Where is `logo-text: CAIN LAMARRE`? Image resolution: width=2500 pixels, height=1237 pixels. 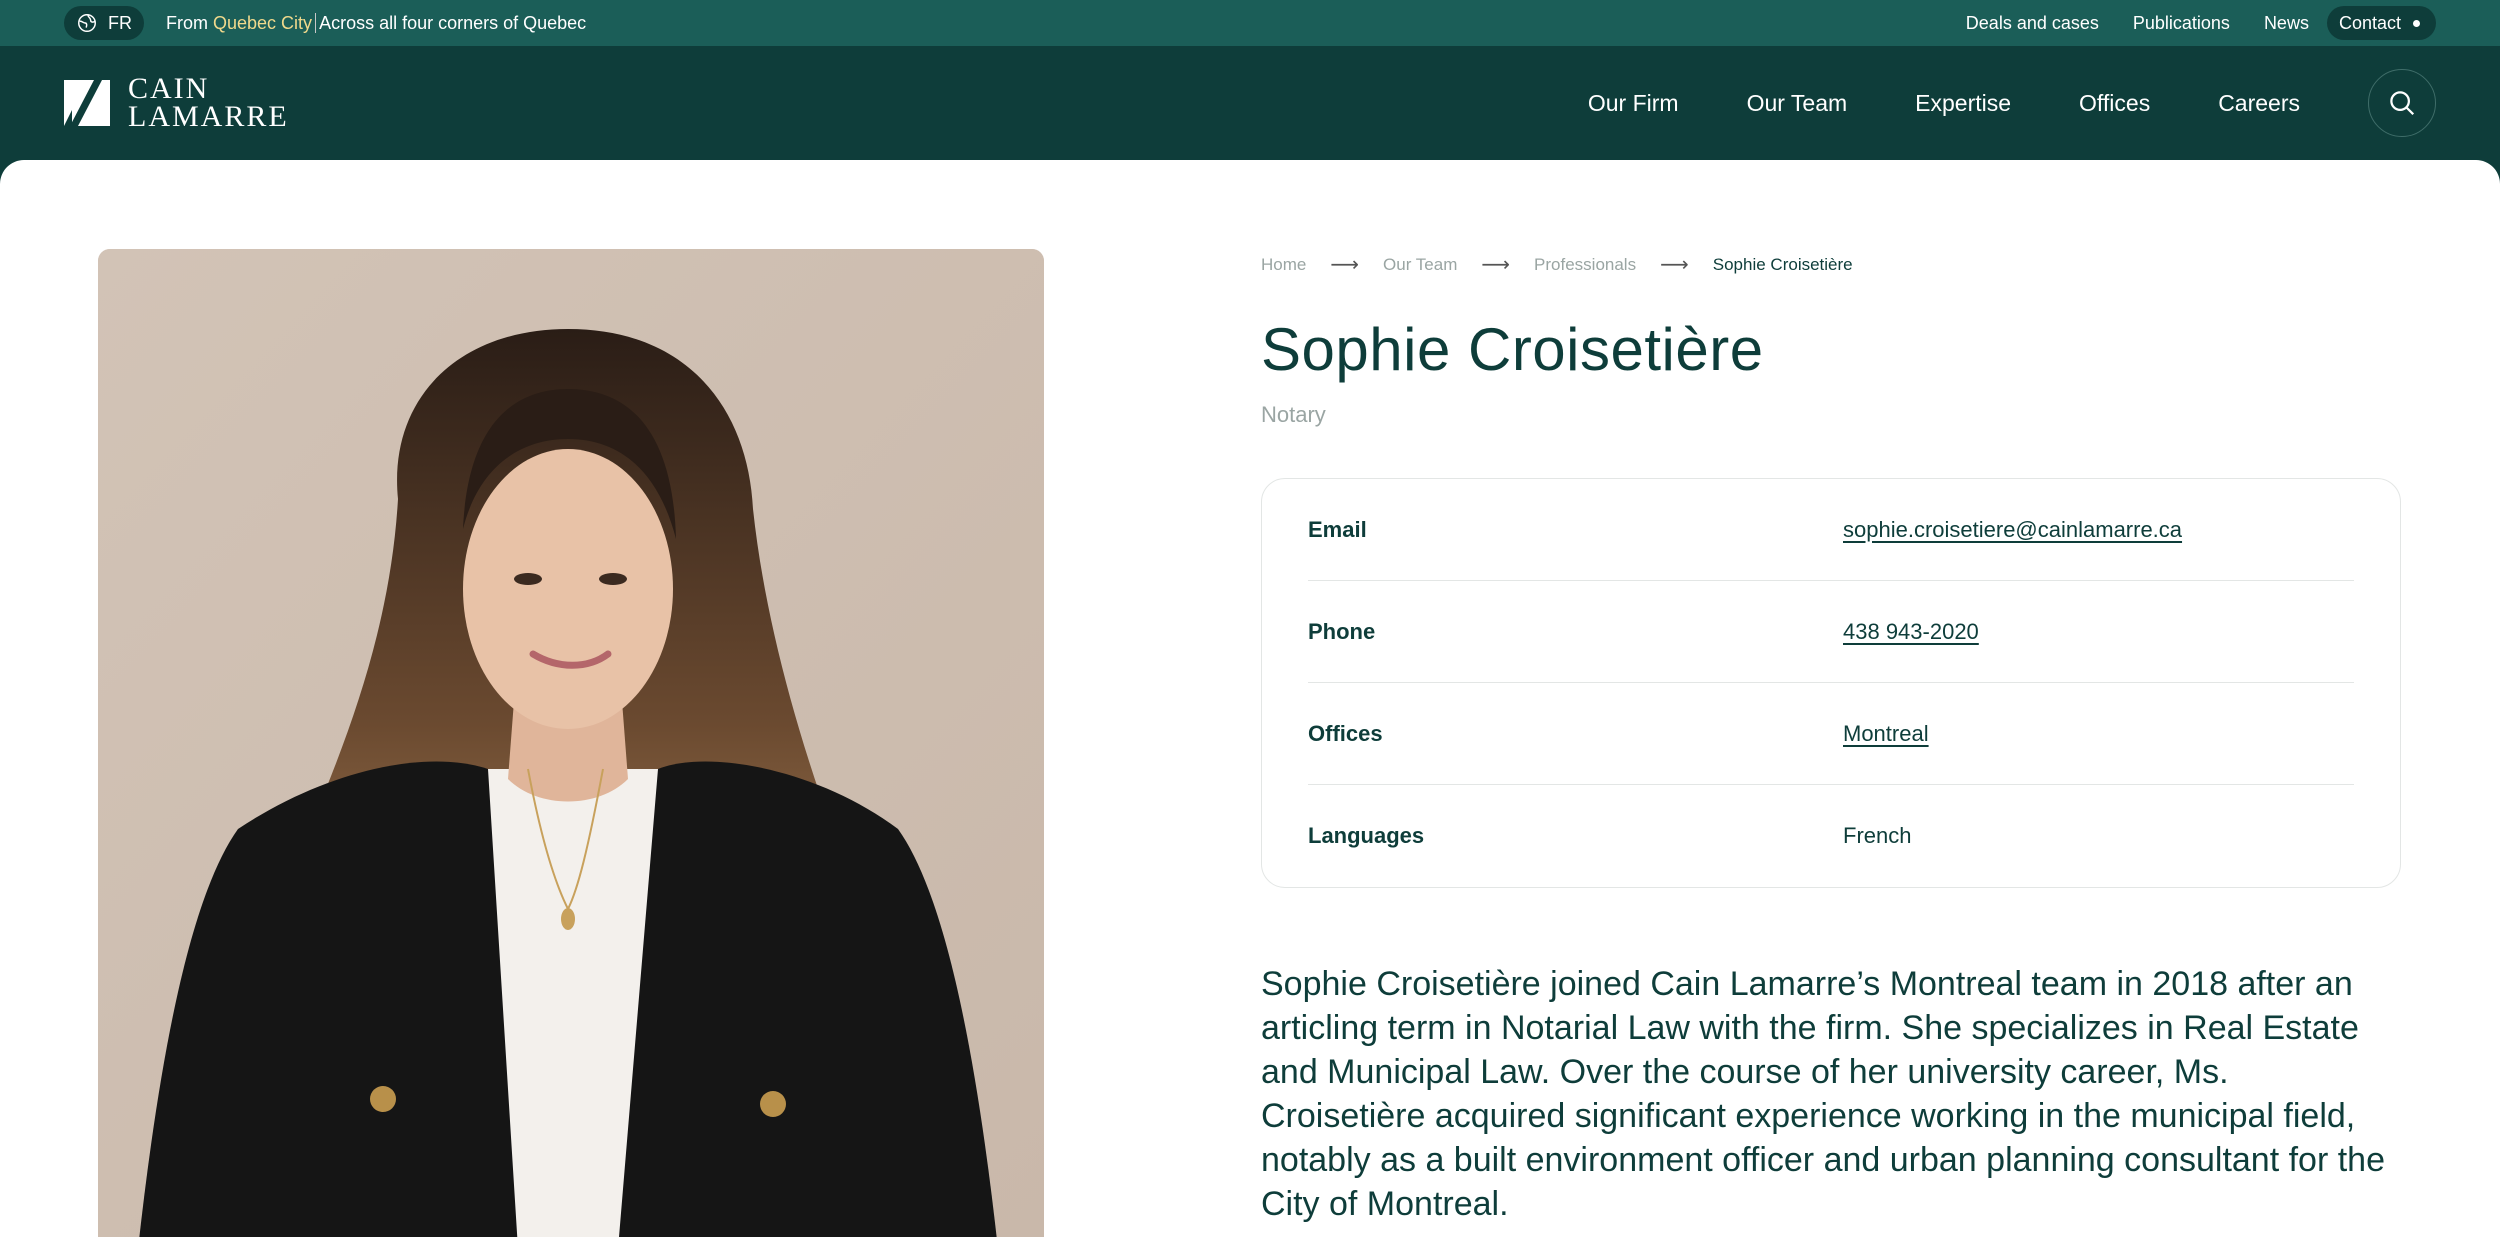 logo-text: CAIN LAMARRE is located at coordinates (208, 102).